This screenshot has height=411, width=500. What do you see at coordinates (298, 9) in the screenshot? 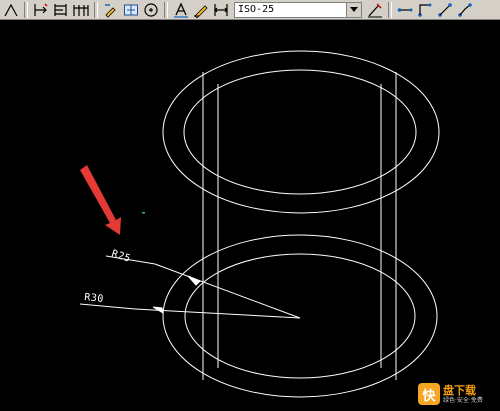
I see `dim-style-dropdown: ISO-25` at bounding box center [298, 9].